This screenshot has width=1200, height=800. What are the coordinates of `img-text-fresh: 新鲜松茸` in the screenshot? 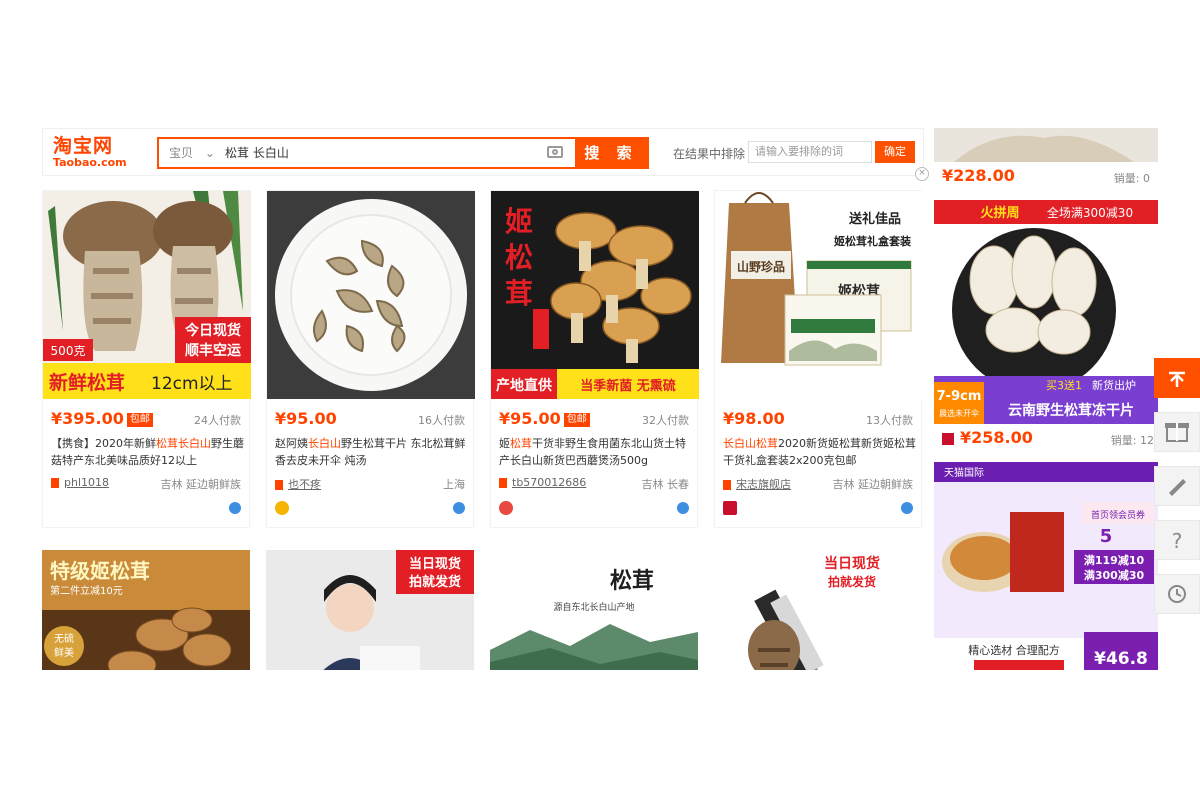 It's located at (87, 382).